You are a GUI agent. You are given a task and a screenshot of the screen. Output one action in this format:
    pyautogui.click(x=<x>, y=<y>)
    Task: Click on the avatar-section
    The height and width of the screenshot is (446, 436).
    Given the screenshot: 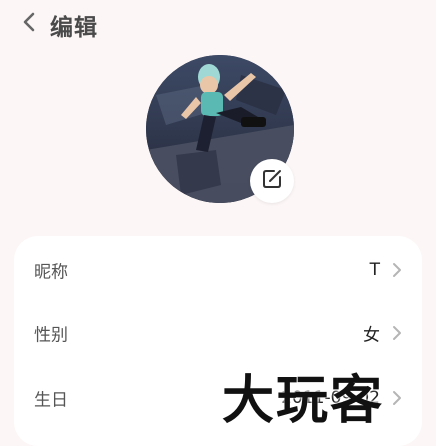 What is the action you would take?
    pyautogui.click(x=220, y=129)
    